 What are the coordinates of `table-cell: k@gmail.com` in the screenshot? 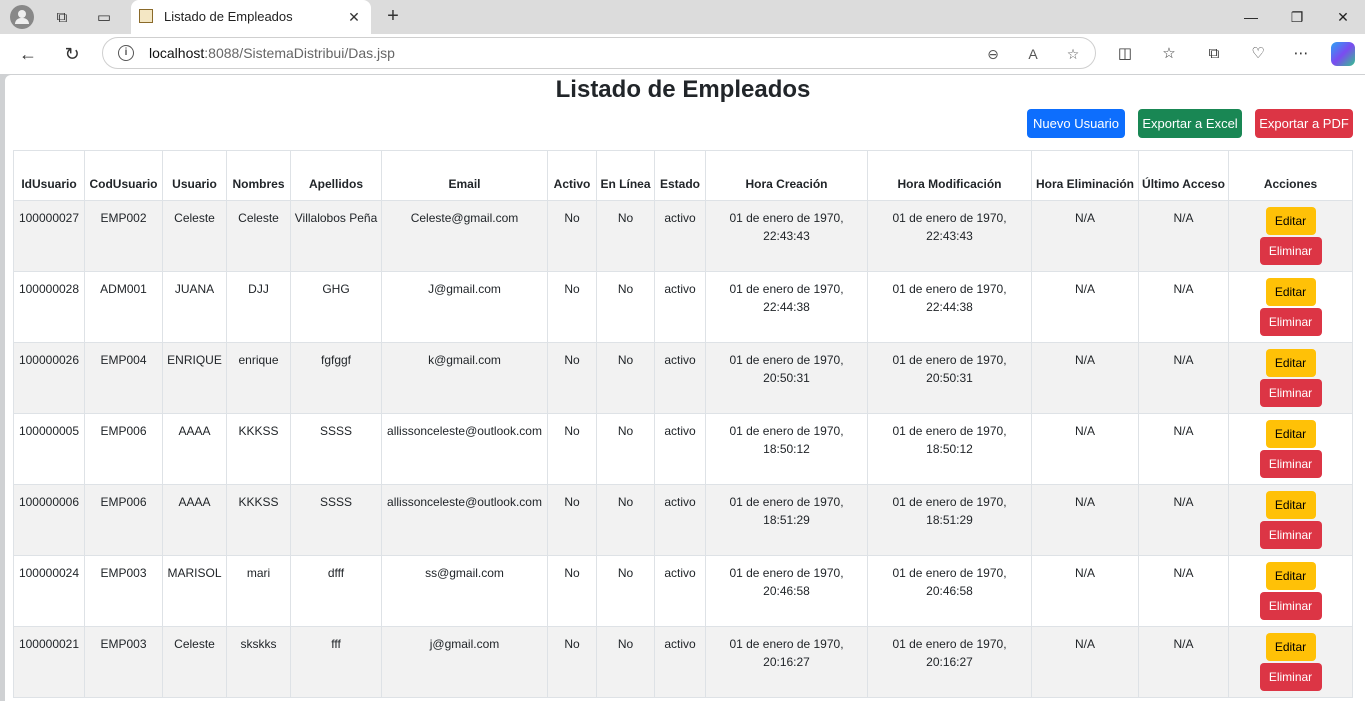 It's located at (464, 378).